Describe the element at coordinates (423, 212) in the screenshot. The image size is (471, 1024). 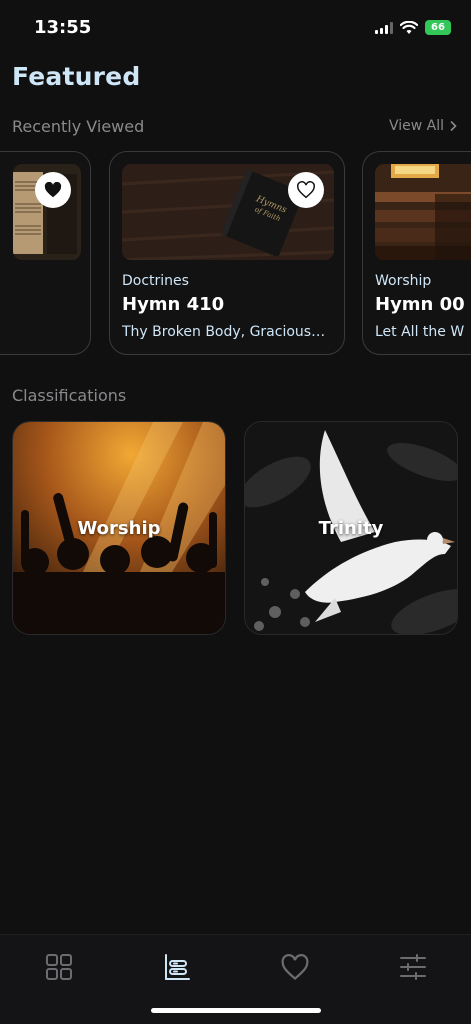
I see `church-interior-thumbnail` at that location.